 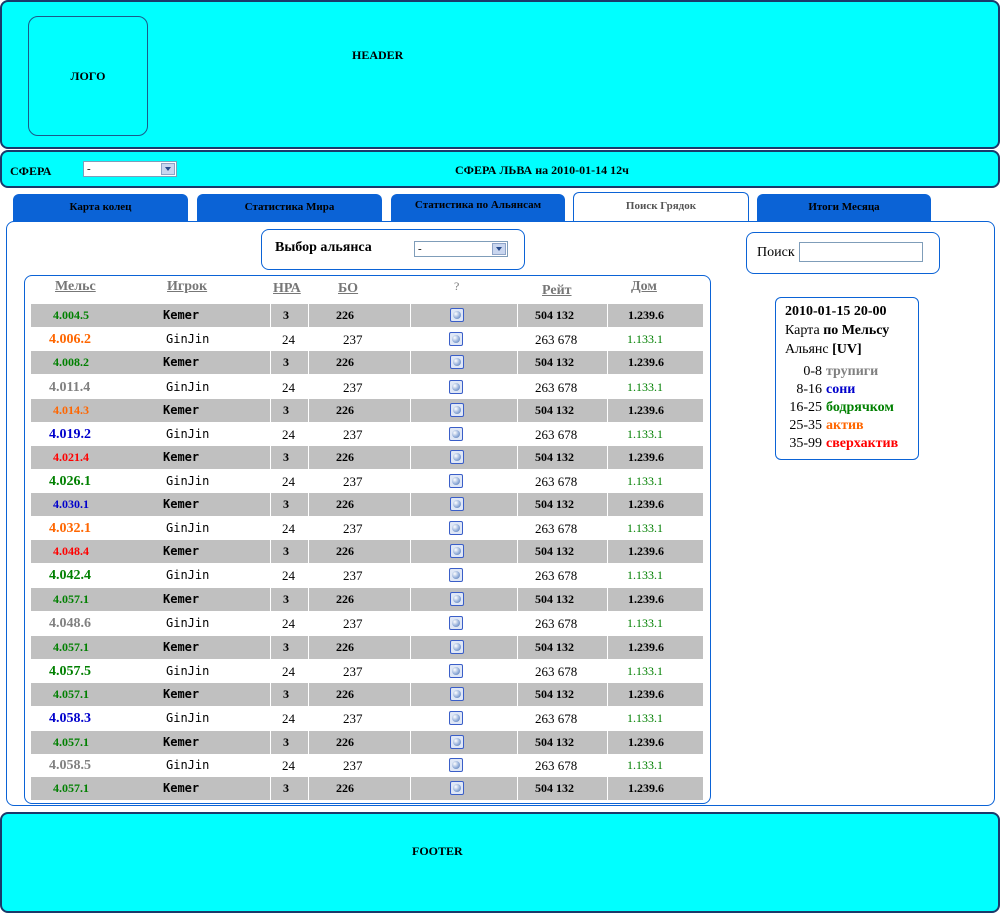 I want to click on tab-alliance-stats: Статистика по Альянсам, so click(x=478, y=208).